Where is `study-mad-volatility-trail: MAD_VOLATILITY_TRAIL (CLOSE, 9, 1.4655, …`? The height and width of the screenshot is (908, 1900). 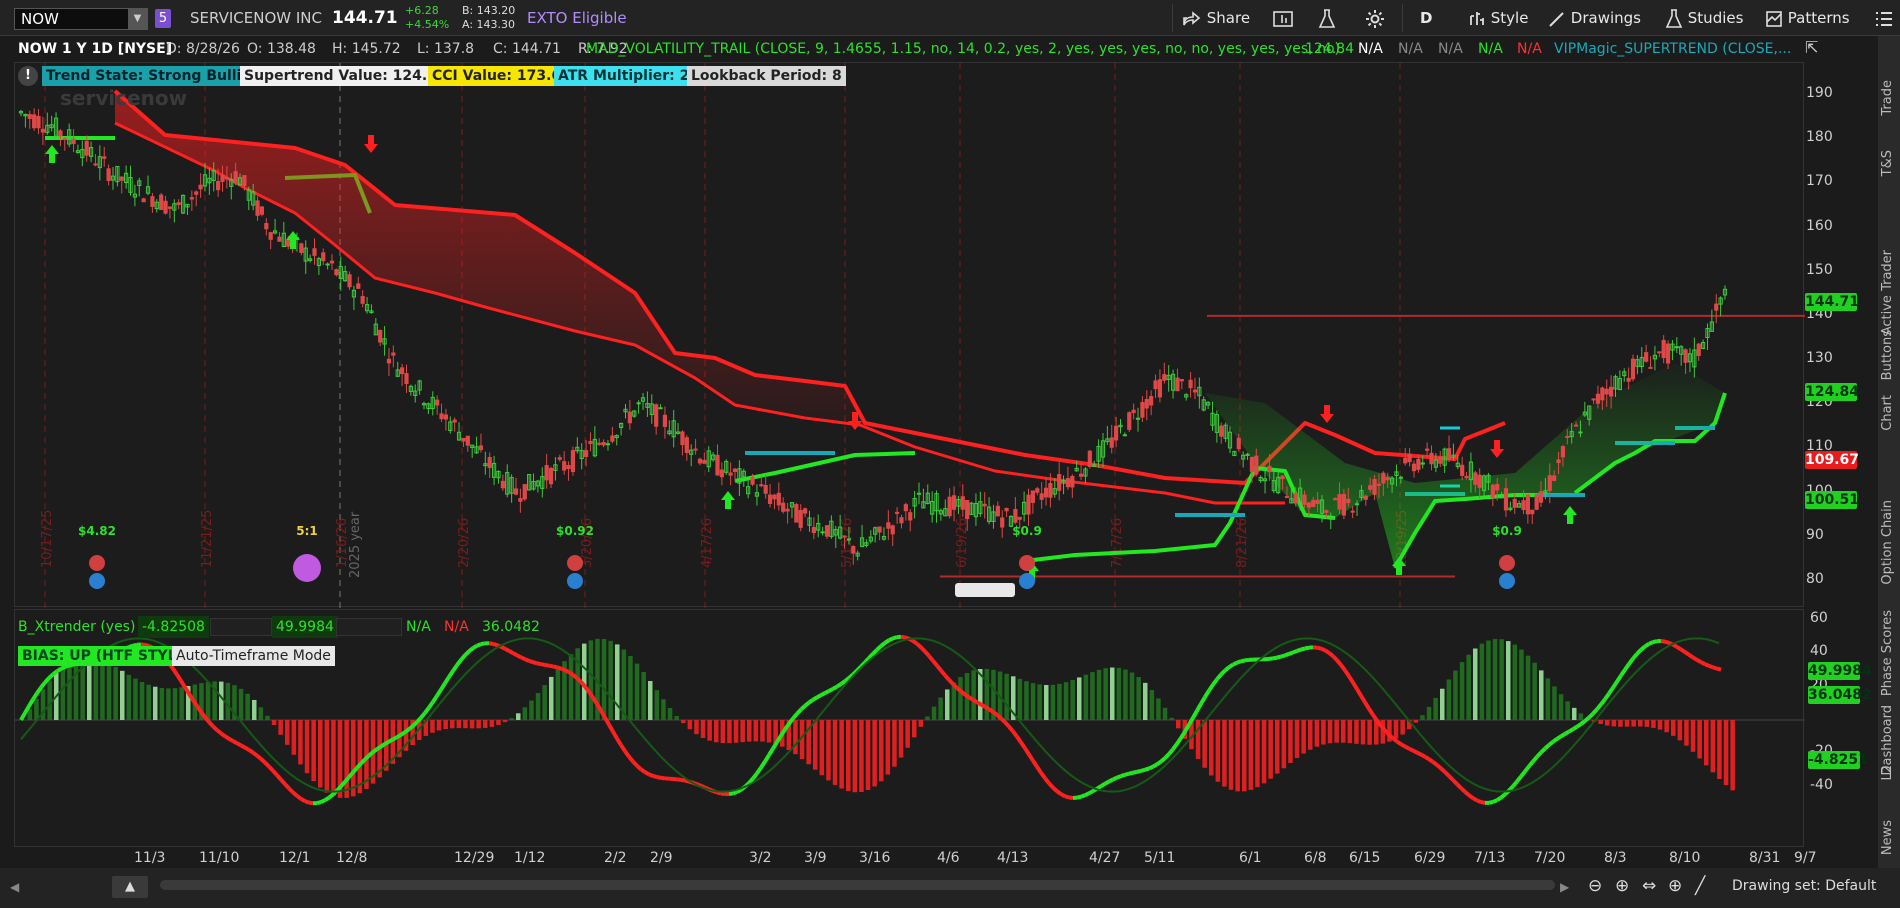
study-mad-volatility-trail: MAD_VOLATILITY_TRAIL (CLOSE, 9, 1.4655, … is located at coordinates (963, 49).